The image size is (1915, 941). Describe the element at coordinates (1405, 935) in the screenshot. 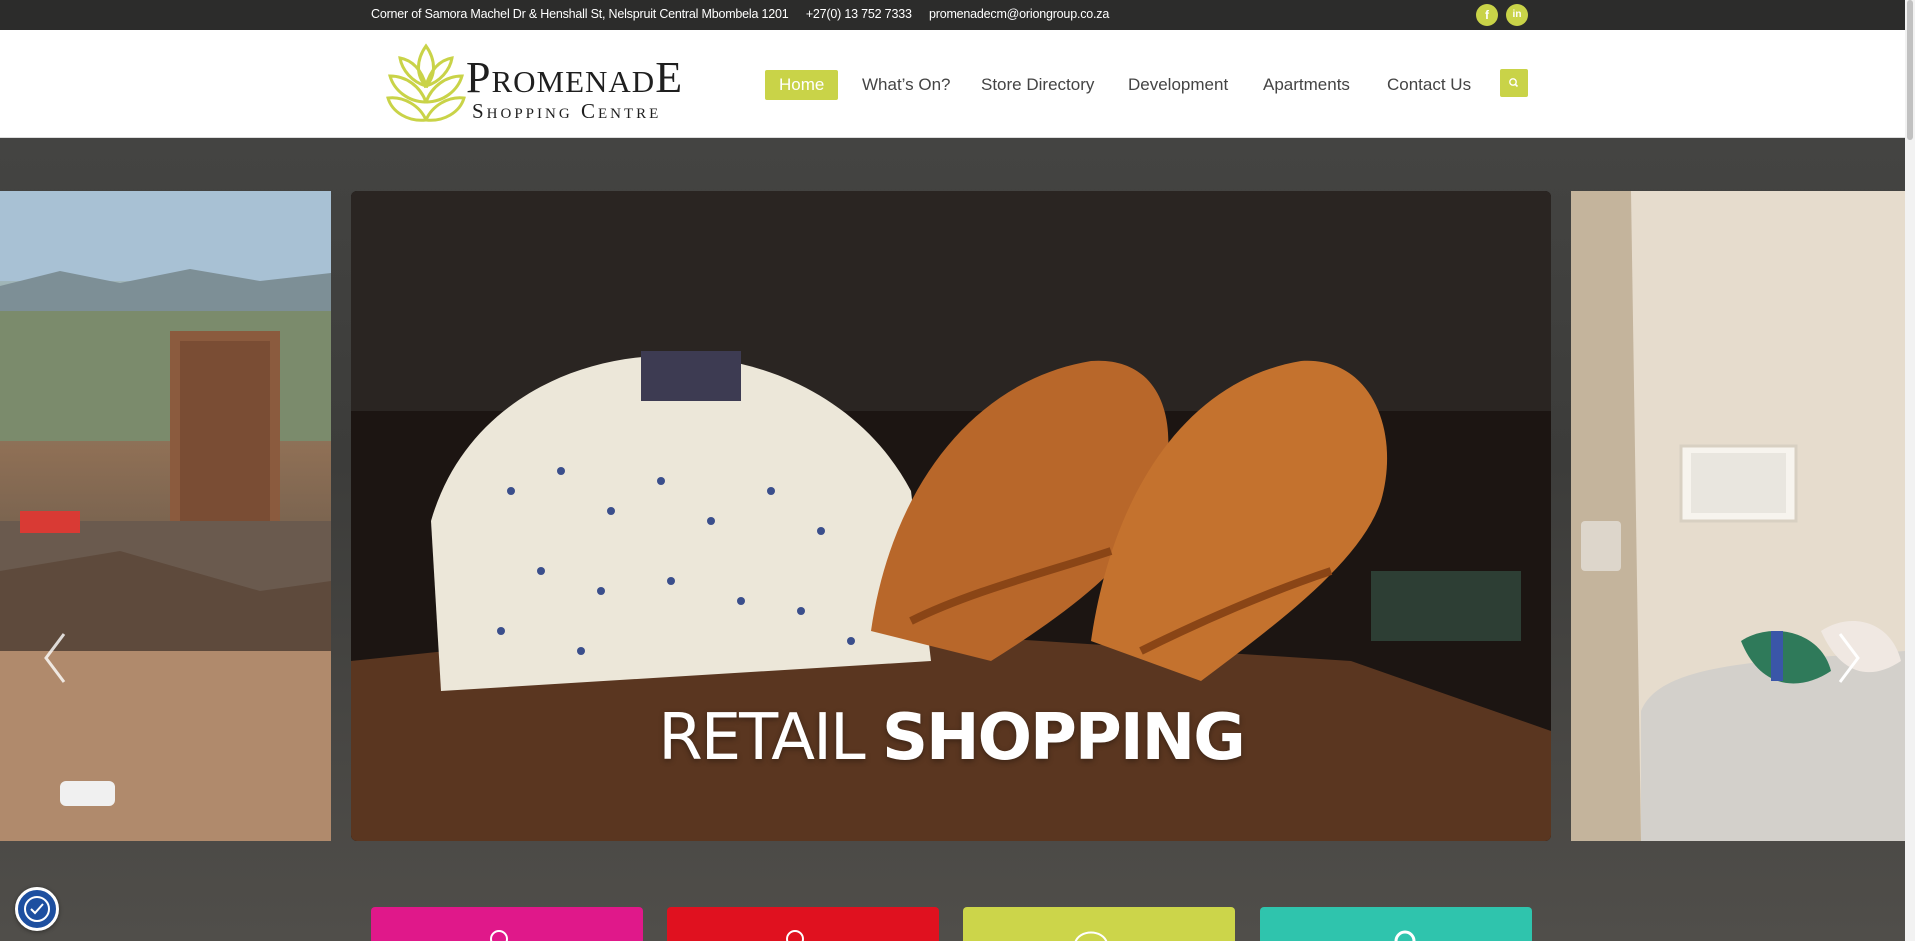

I see `location-pin-icon` at that location.